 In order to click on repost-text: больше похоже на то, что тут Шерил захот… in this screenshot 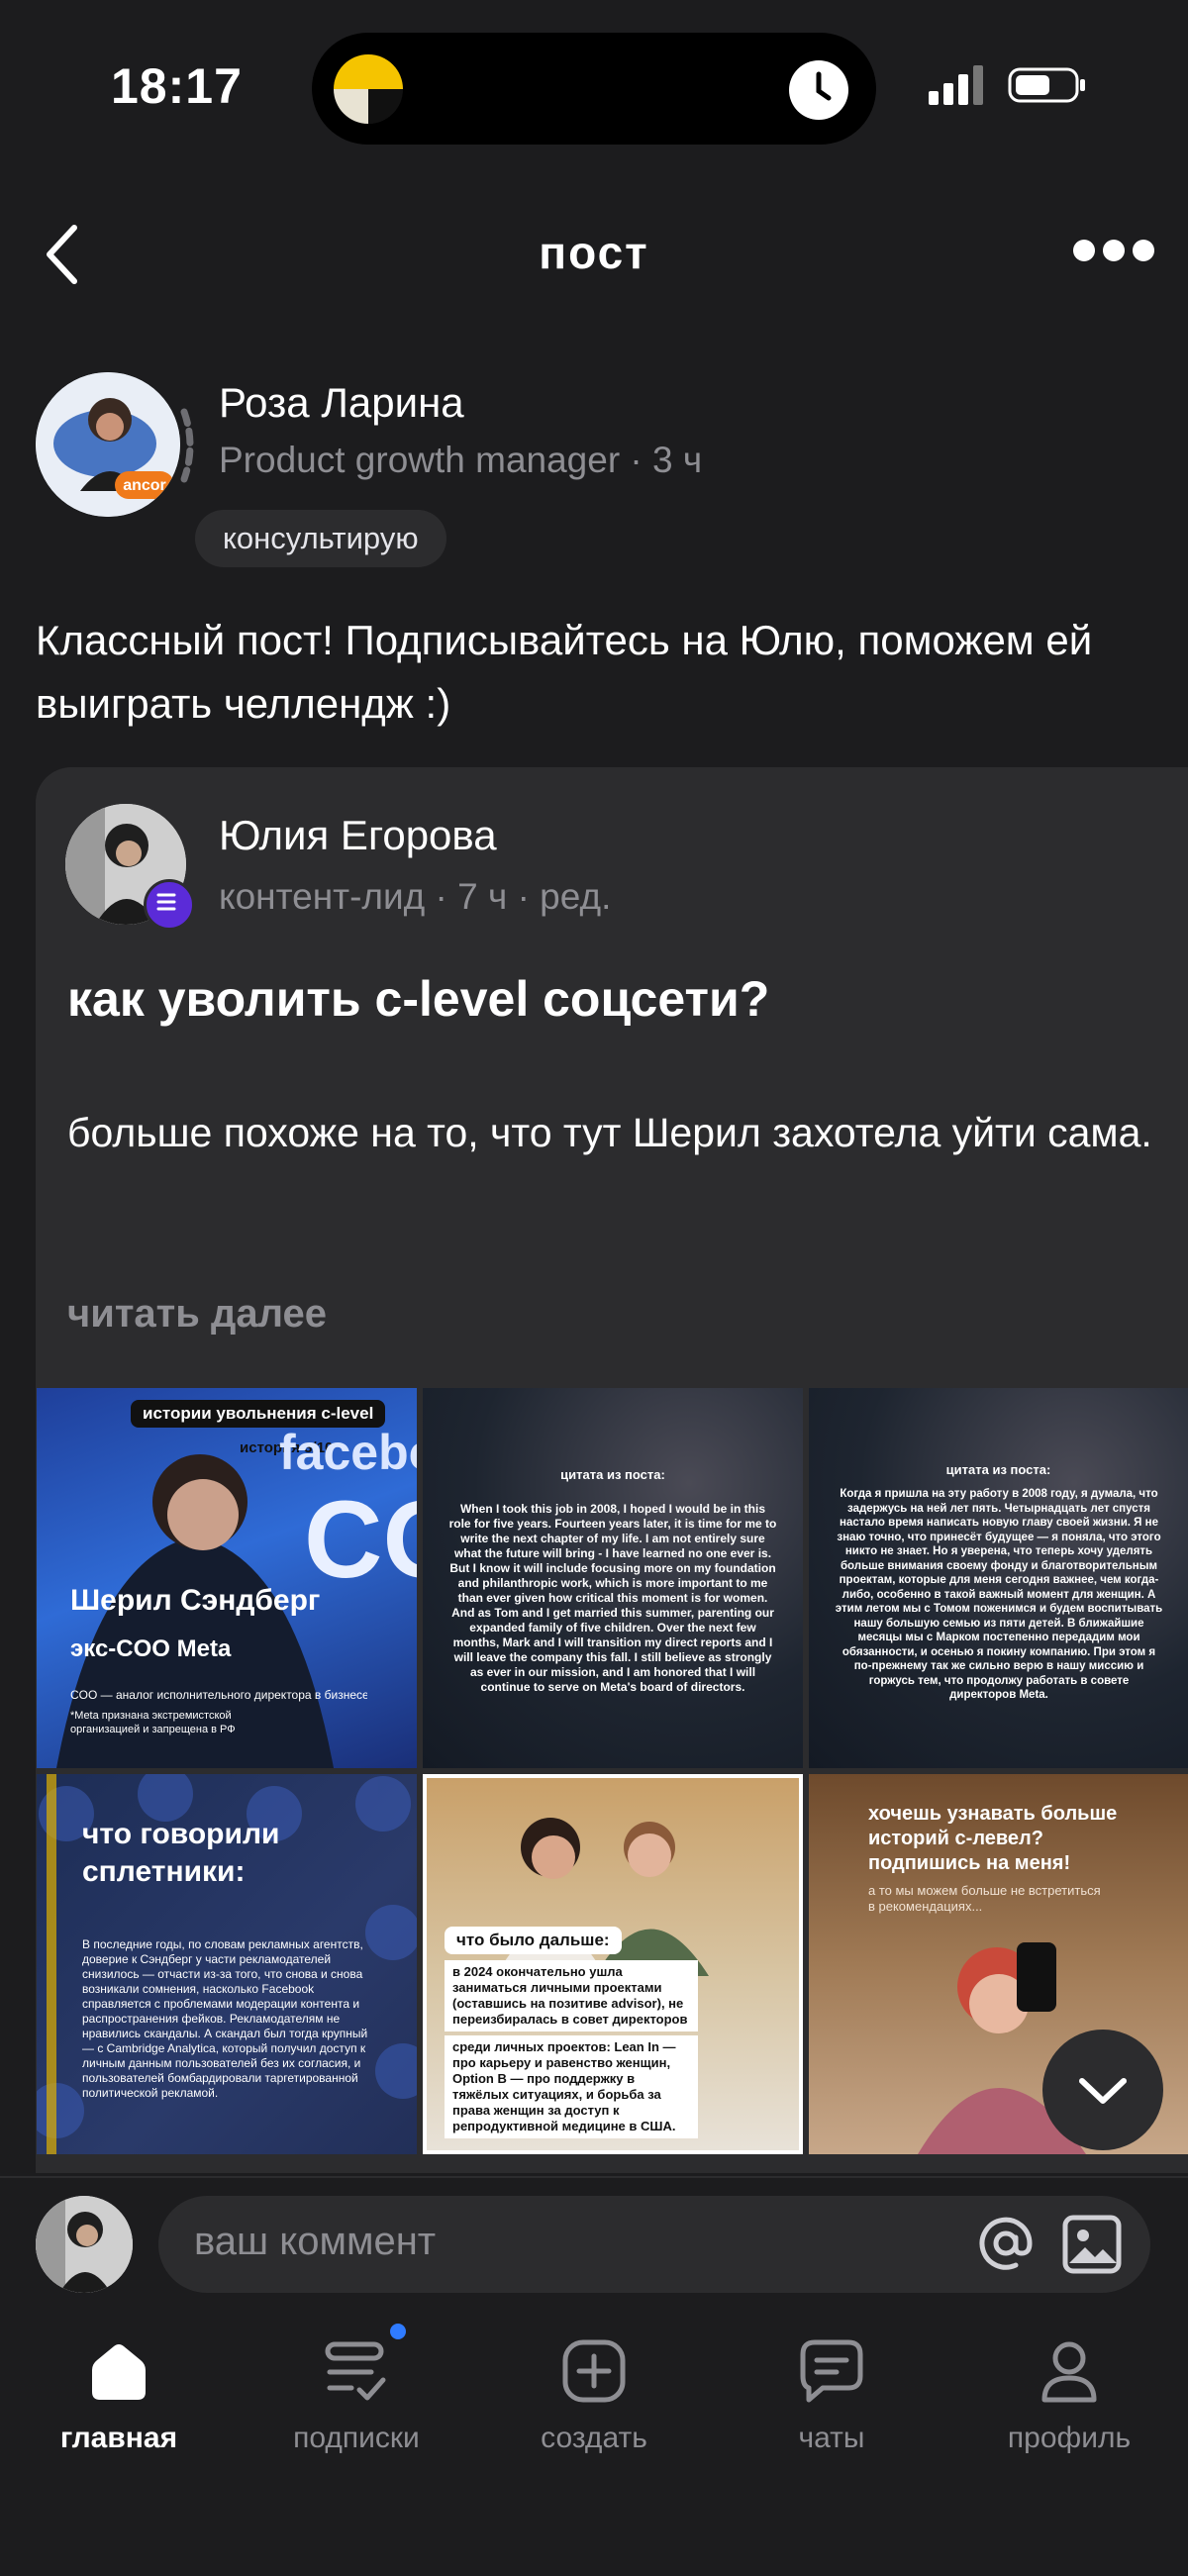, I will do `click(609, 1133)`.